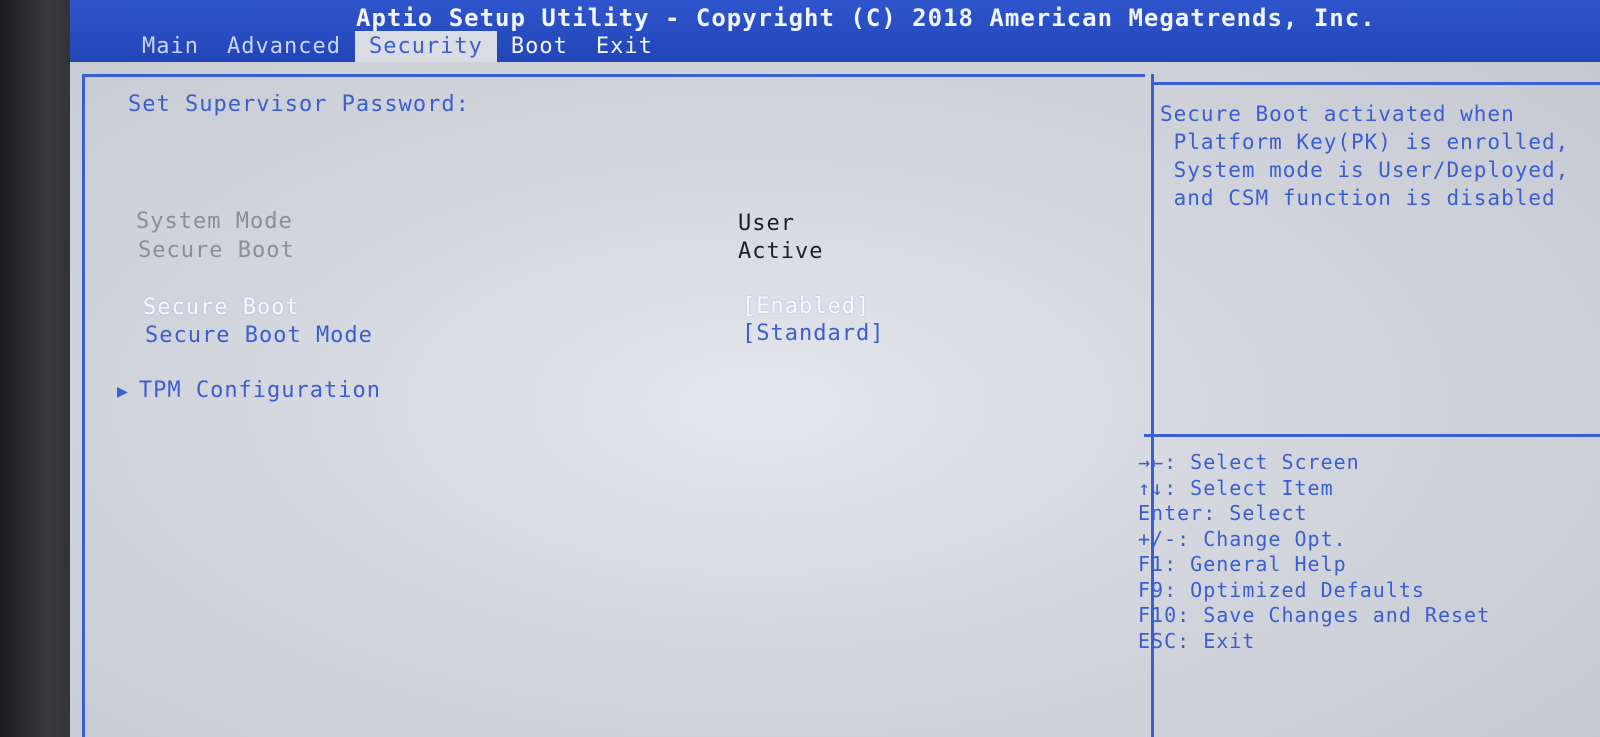 The height and width of the screenshot is (737, 1600). What do you see at coordinates (1377, 83) in the screenshot?
I see `help-panel-top-border` at bounding box center [1377, 83].